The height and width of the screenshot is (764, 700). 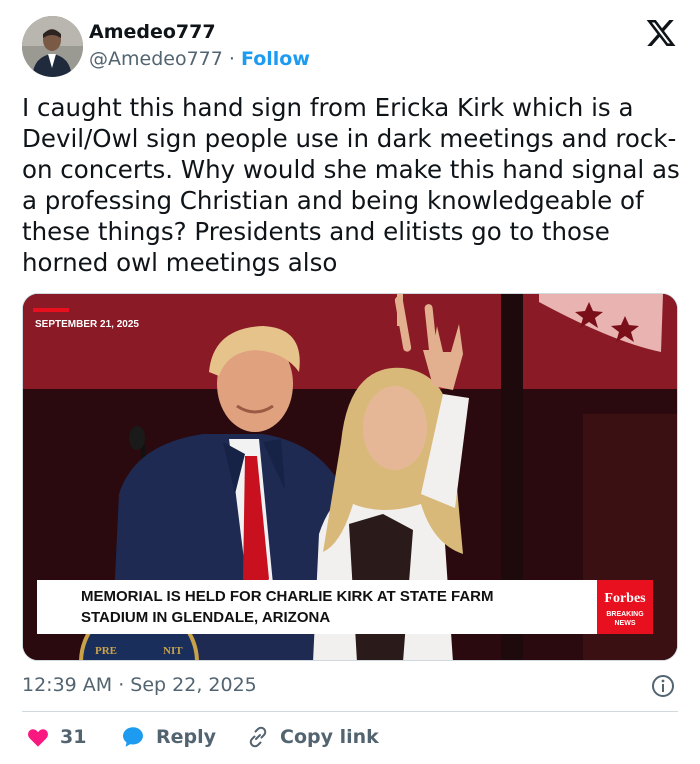 What do you see at coordinates (275, 59) in the screenshot?
I see `follow-button: Follow` at bounding box center [275, 59].